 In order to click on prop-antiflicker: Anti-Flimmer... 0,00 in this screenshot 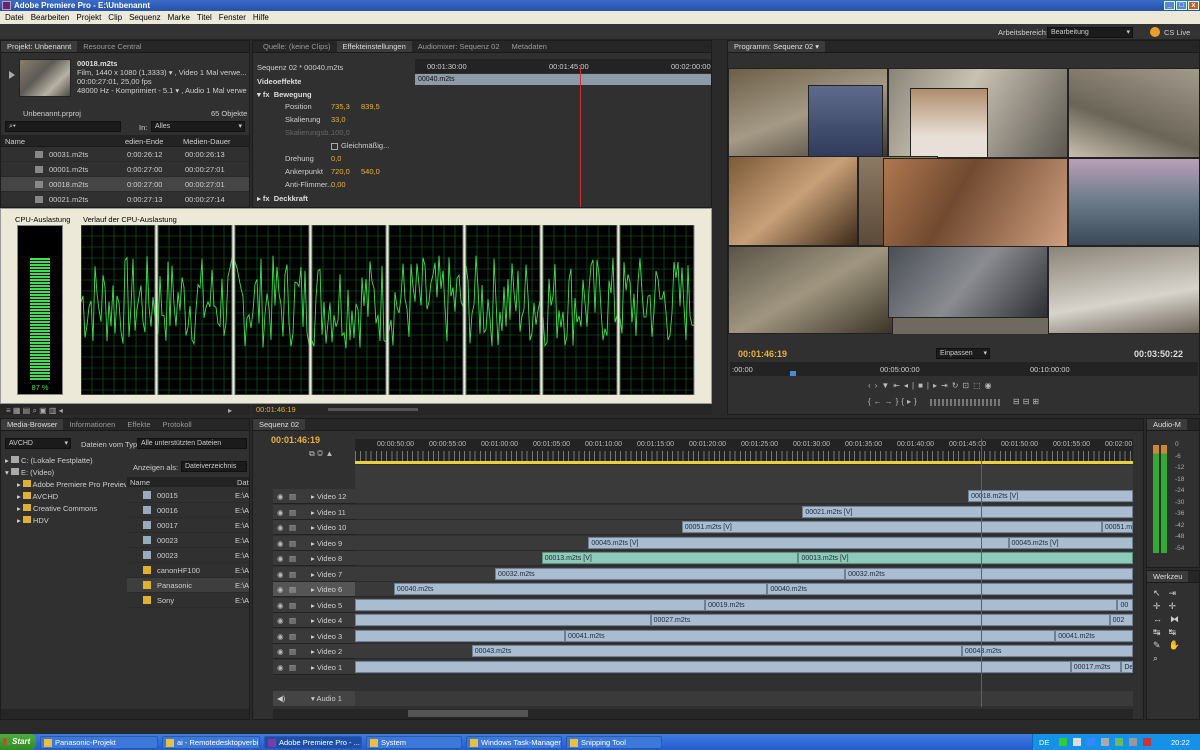, I will do `click(334, 186)`.